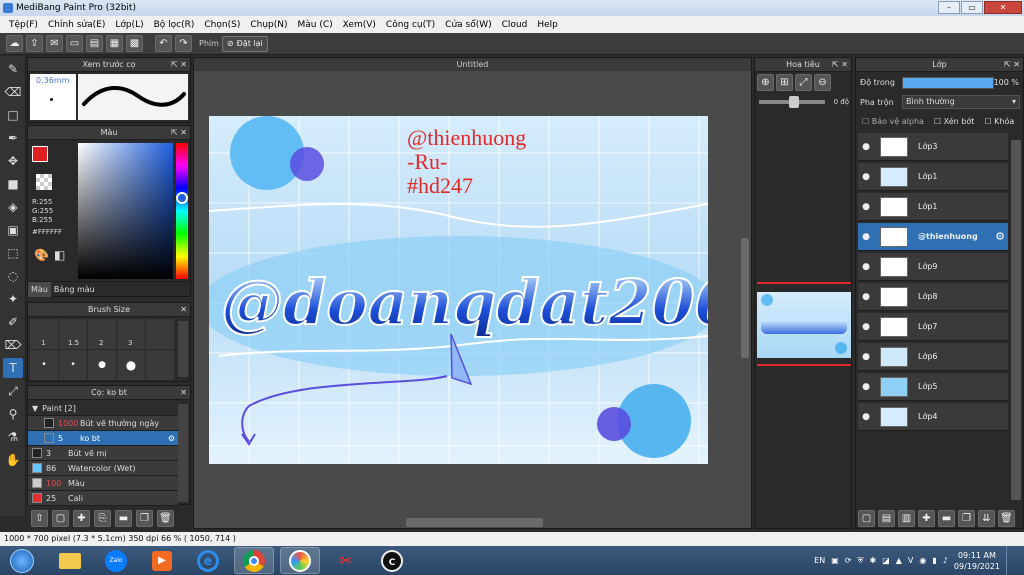  What do you see at coordinates (886, 518) in the screenshot?
I see `new-halftone-layer-icon: ▤` at bounding box center [886, 518].